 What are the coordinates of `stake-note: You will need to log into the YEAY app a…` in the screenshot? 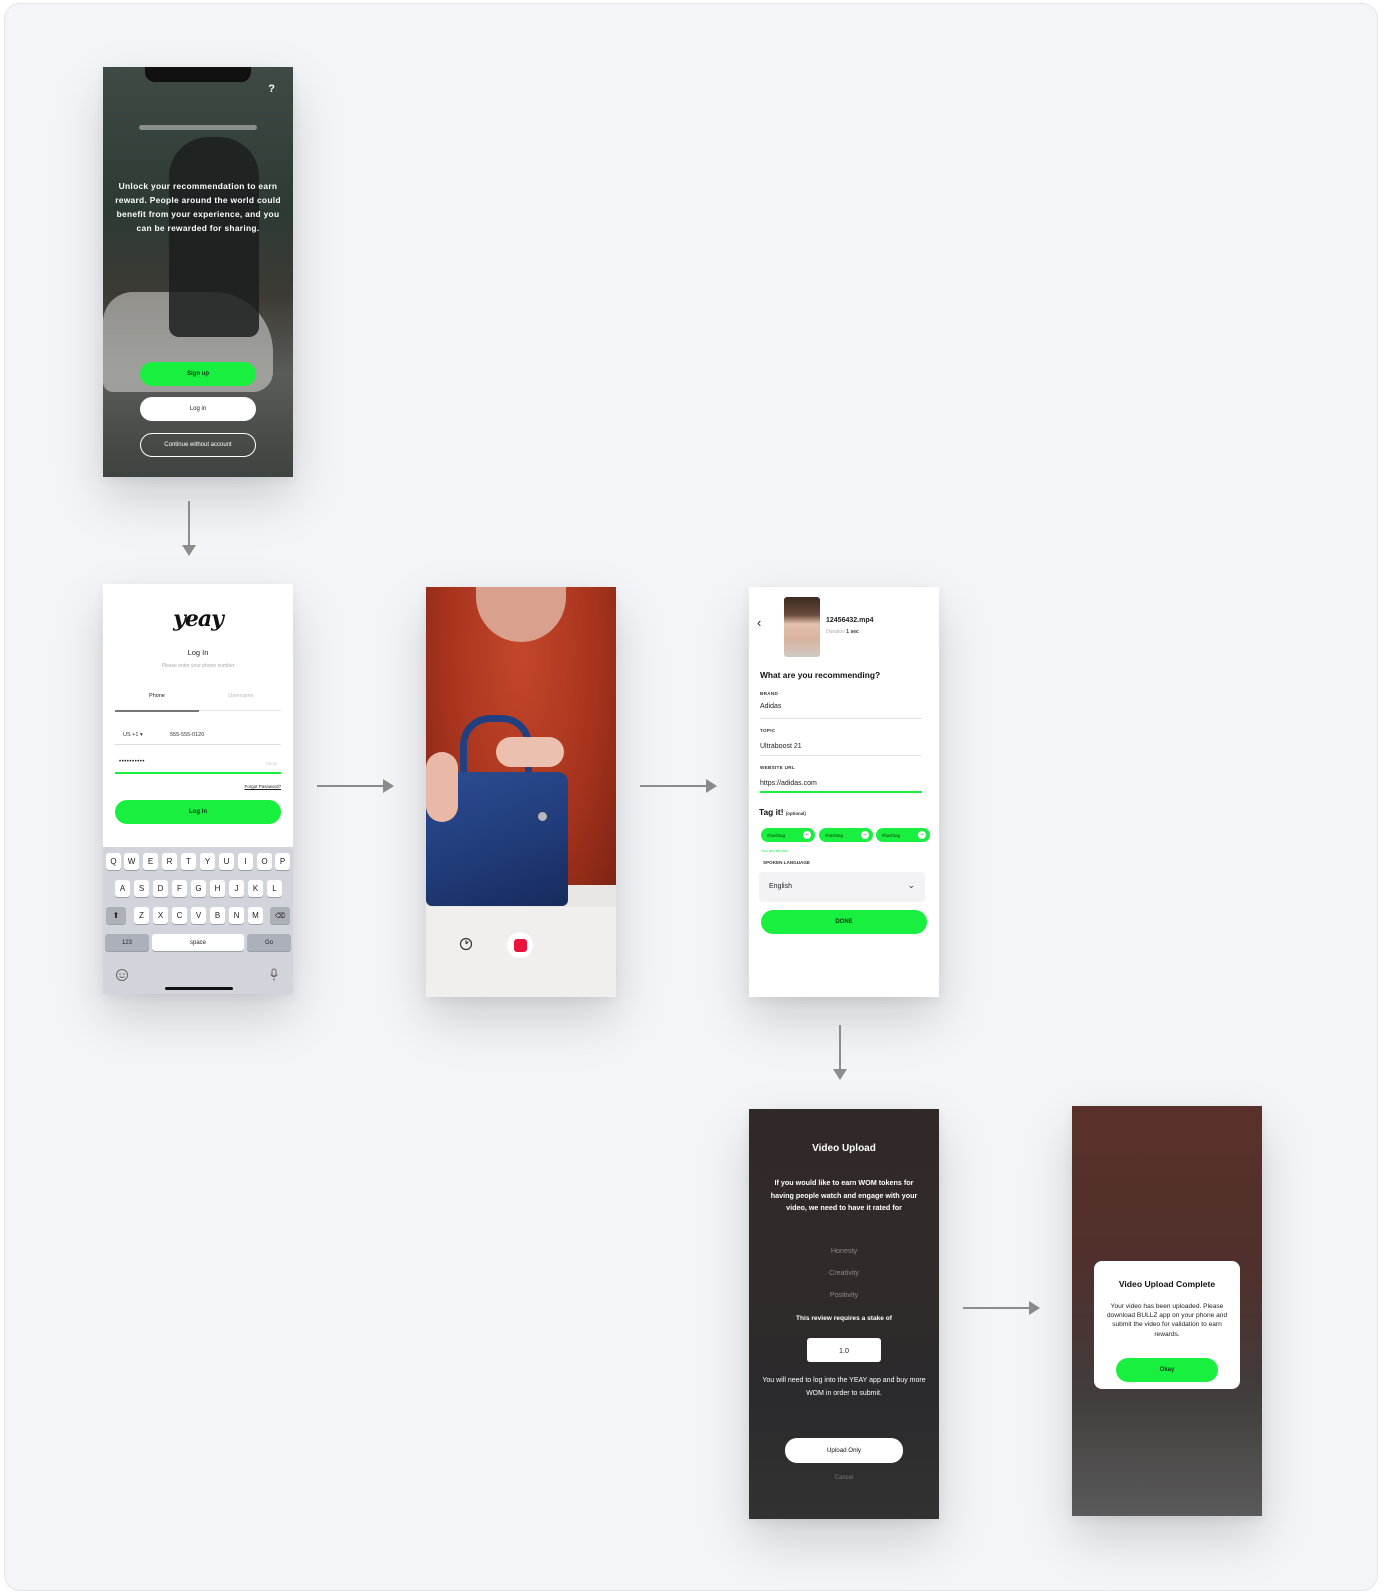 It's located at (844, 1387).